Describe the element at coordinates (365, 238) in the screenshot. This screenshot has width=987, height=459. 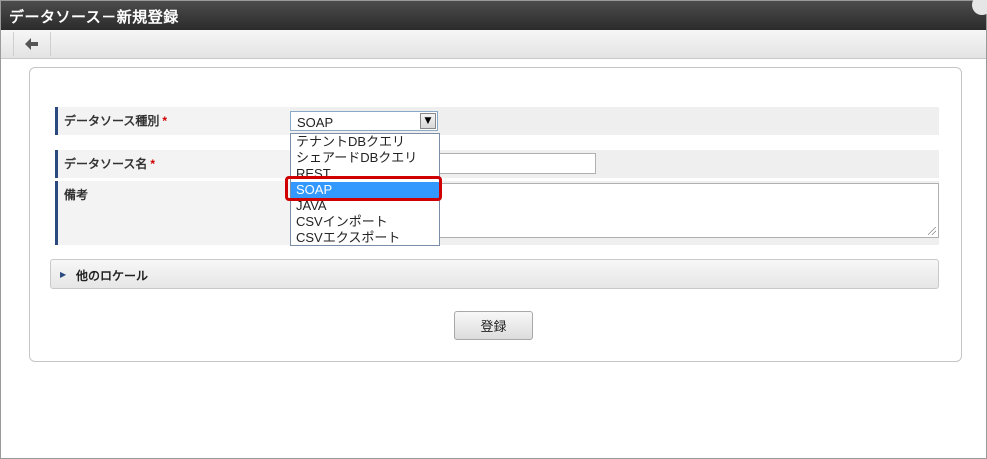
I see `dropdown-option-csv-export: CSVエクスポート` at that location.